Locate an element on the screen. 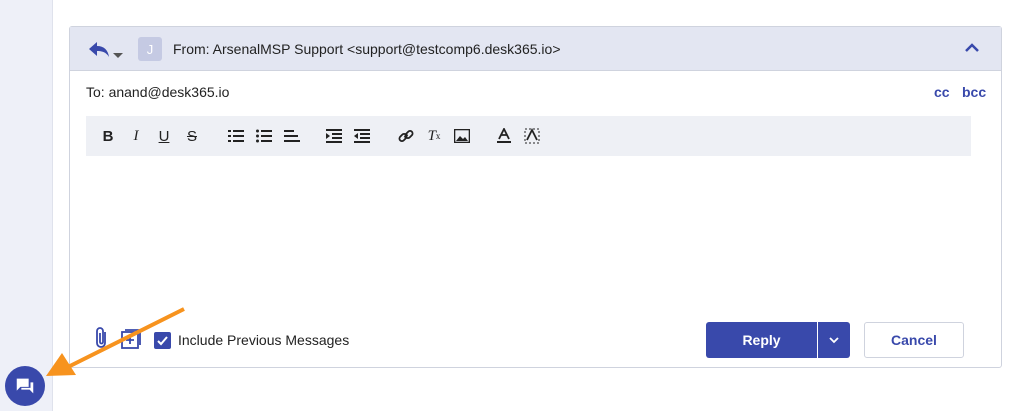 The width and height of the screenshot is (1015, 411). chat-button is located at coordinates (25, 386).